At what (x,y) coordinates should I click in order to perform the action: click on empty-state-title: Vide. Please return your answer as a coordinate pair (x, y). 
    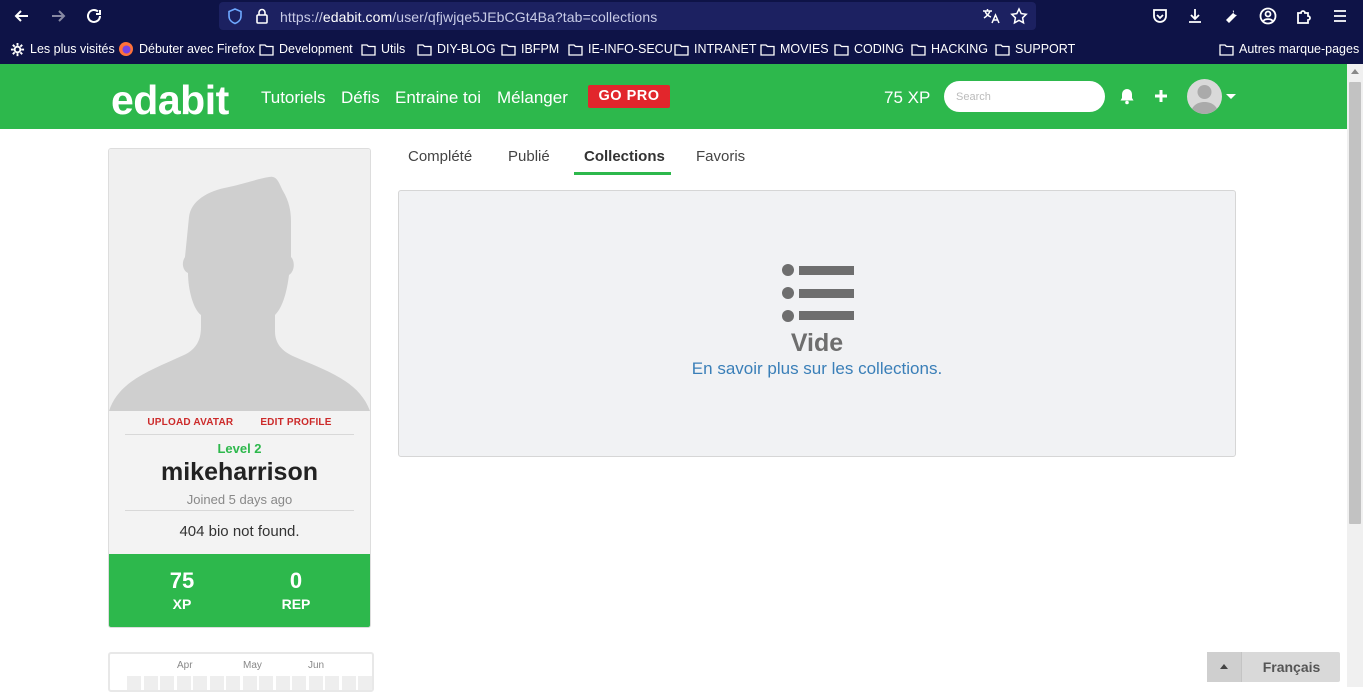
    Looking at the image, I should click on (817, 343).